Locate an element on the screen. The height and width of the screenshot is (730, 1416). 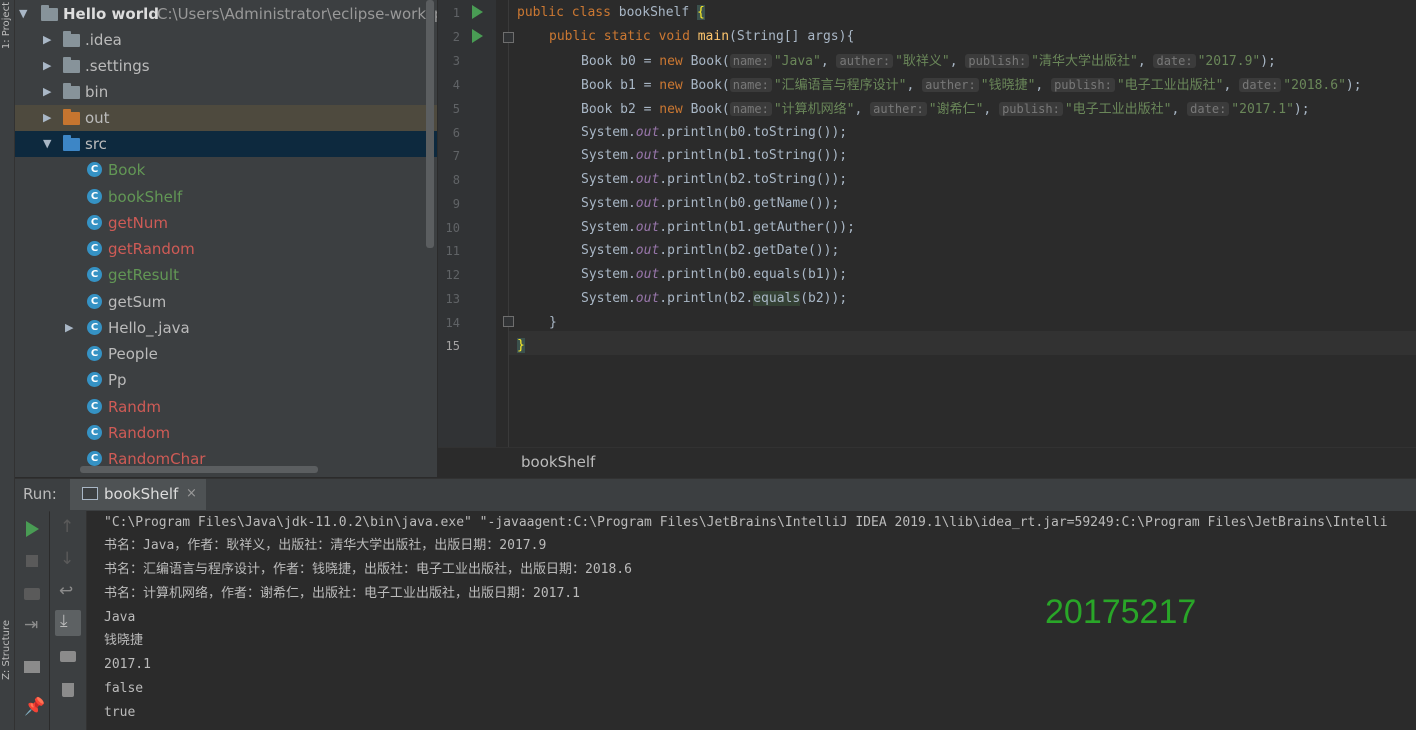
code-line-7: System.out.println(b1.toString()); is located at coordinates (714, 156).